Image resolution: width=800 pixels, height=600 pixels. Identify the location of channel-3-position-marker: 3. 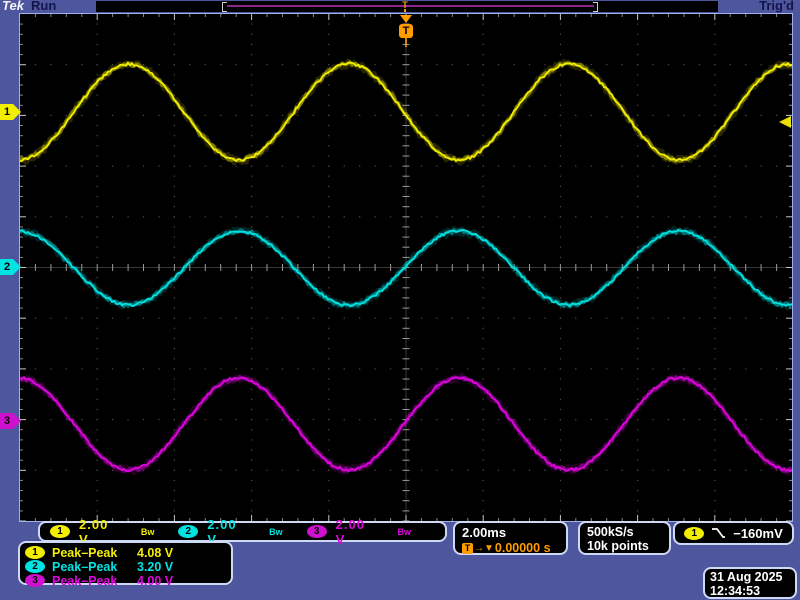
(10, 421).